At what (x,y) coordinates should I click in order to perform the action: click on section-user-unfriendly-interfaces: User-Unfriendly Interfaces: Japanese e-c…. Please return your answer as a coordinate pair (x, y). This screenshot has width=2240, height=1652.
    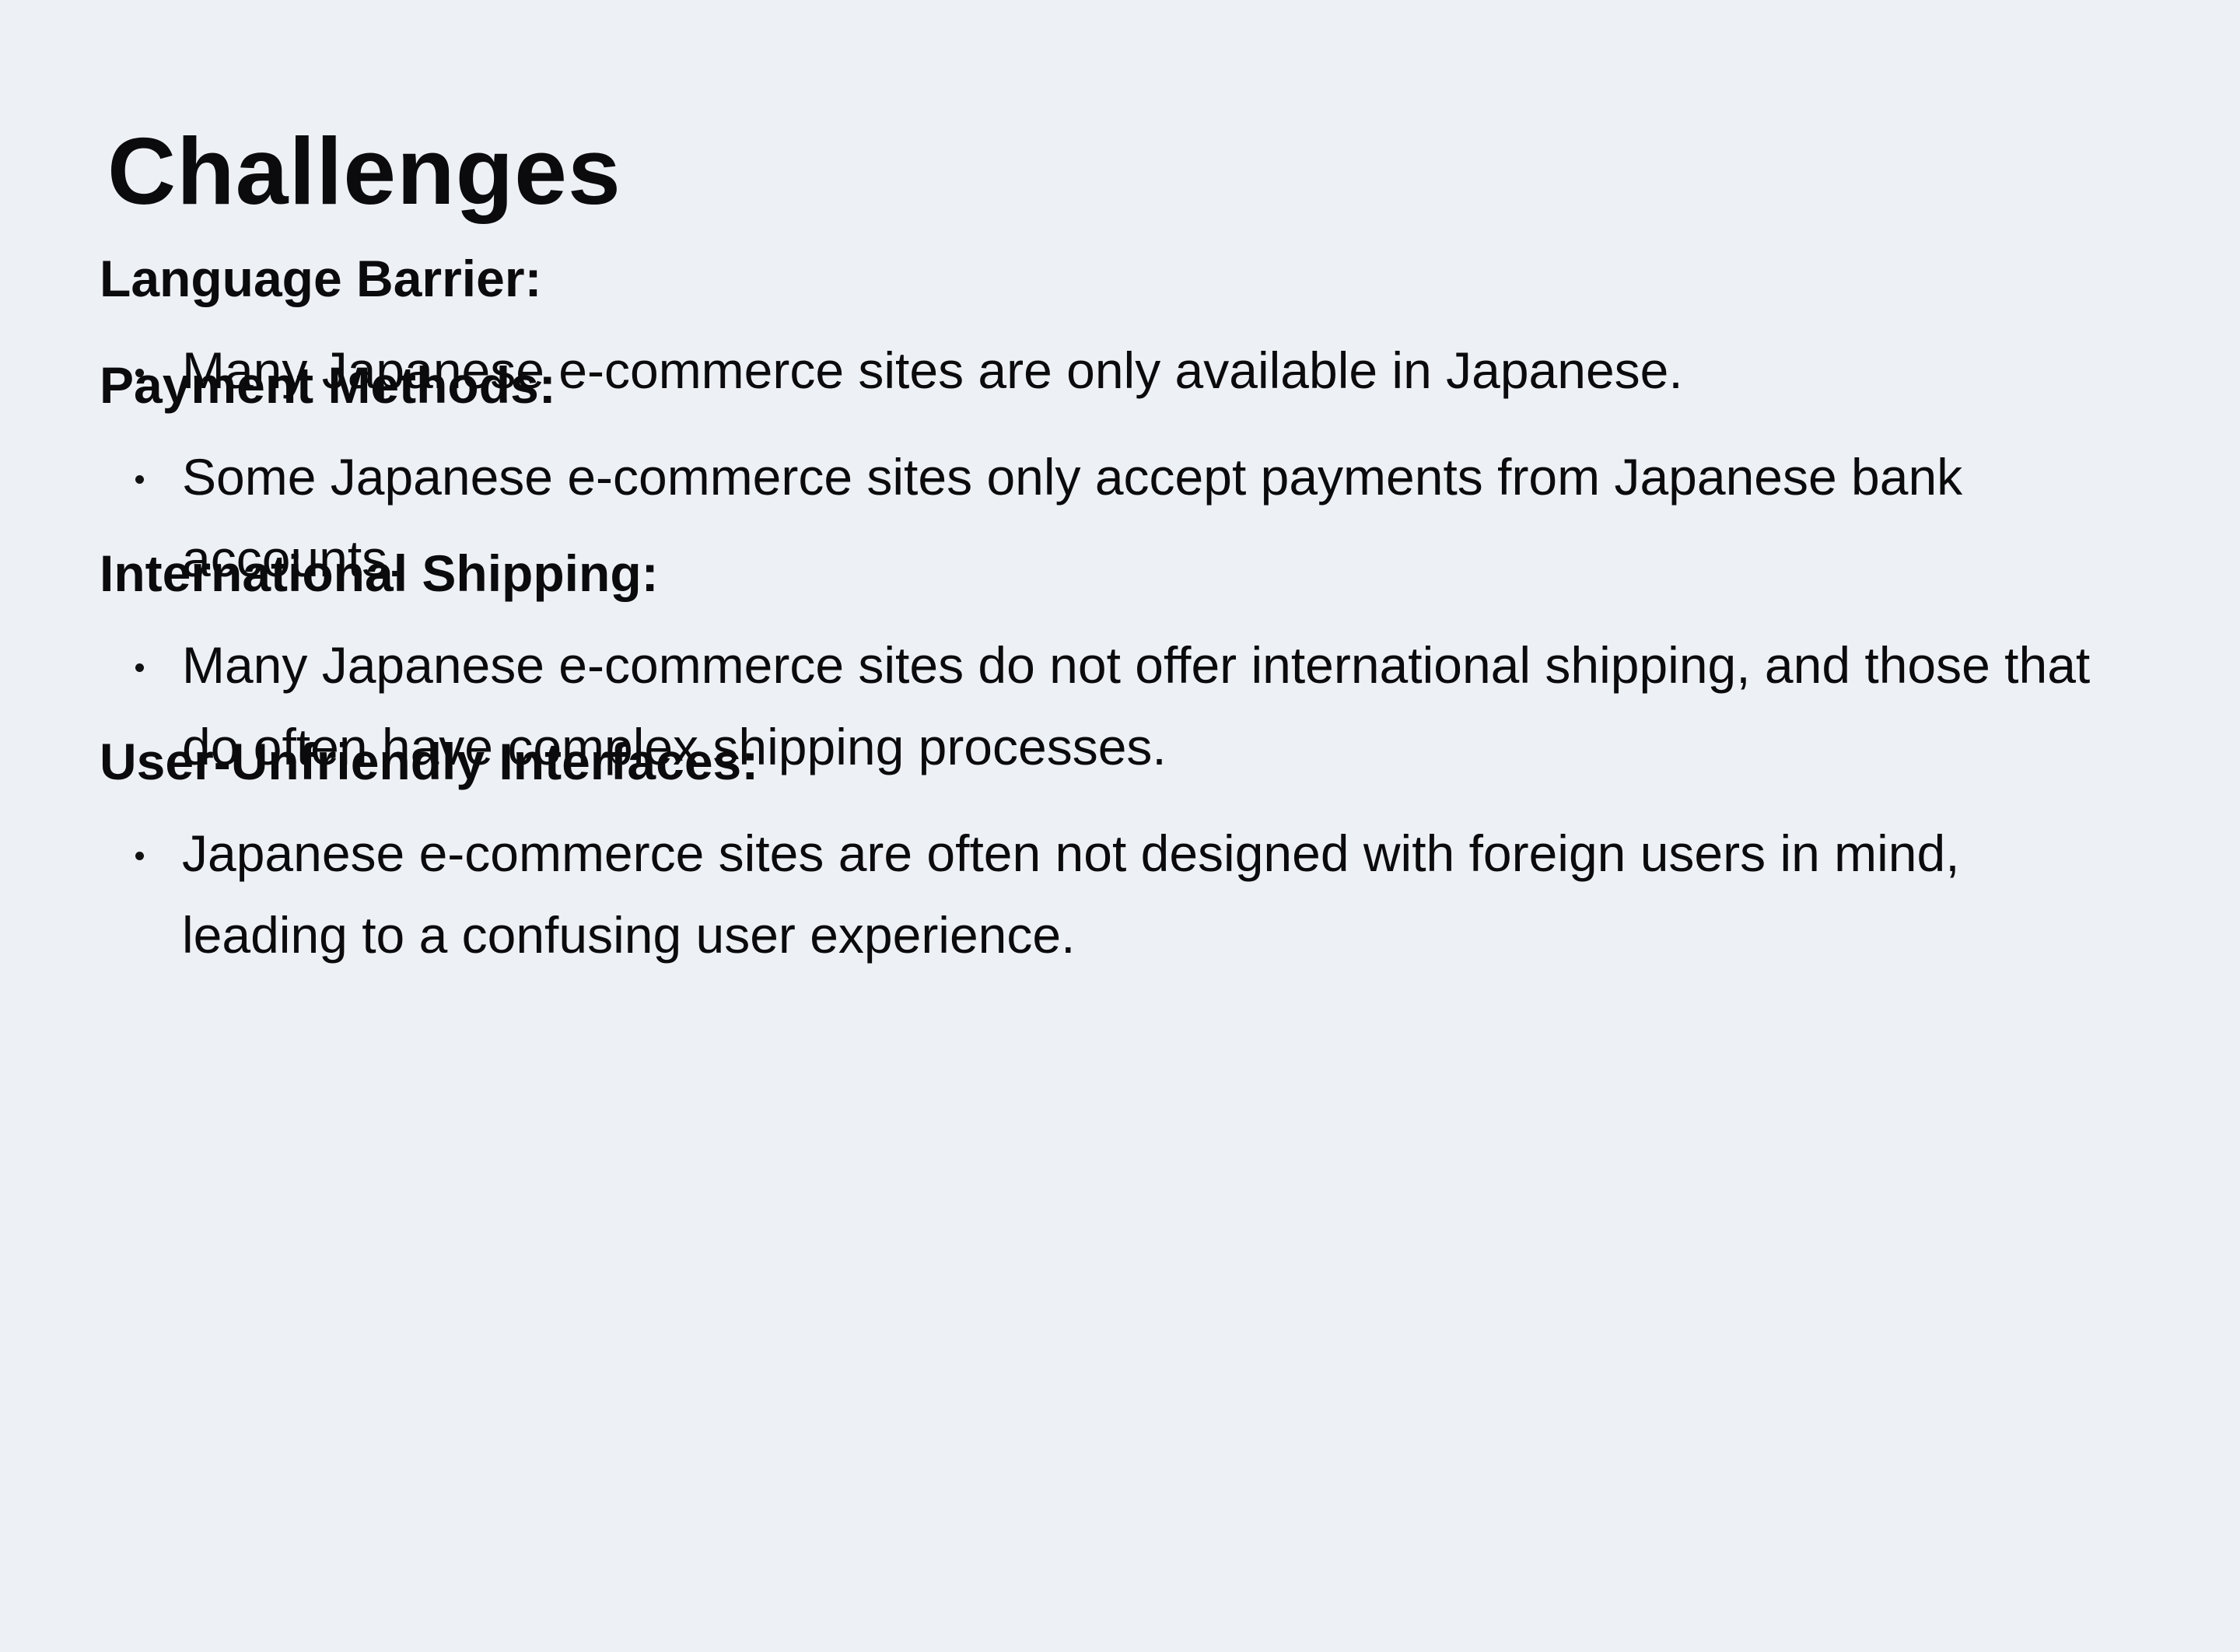
    Looking at the image, I should click on (1108, 855).